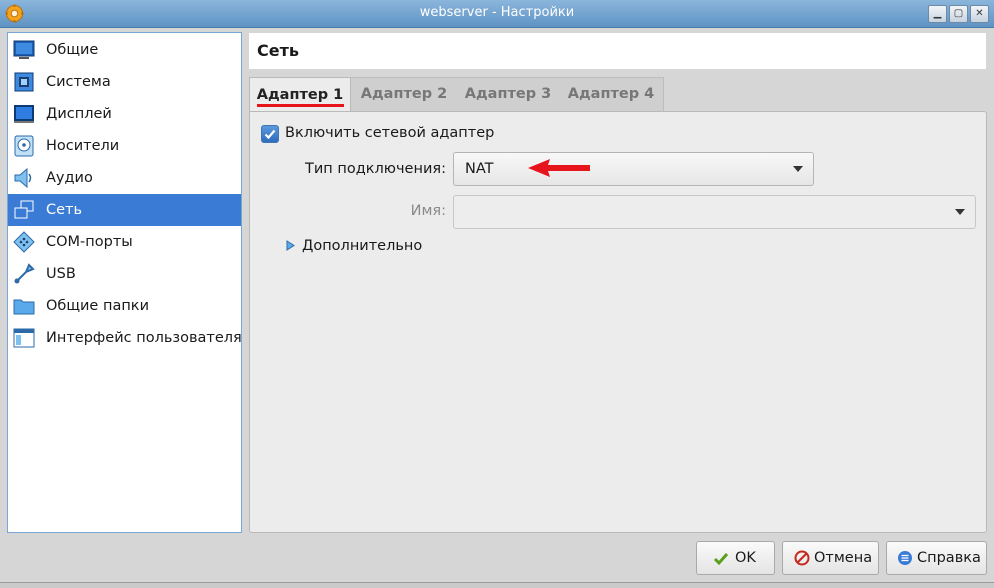 This screenshot has height=588, width=994. Describe the element at coordinates (24, 146) in the screenshot. I see `disk-icon` at that location.